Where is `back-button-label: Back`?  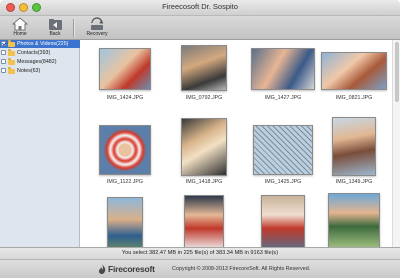
back-button-label: Back is located at coordinates (55, 34).